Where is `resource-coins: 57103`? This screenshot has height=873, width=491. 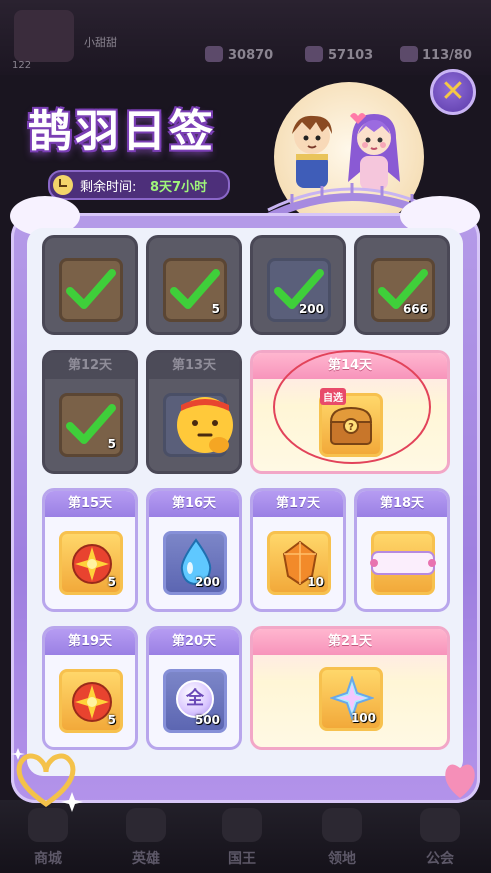 resource-coins: 57103 is located at coordinates (351, 55).